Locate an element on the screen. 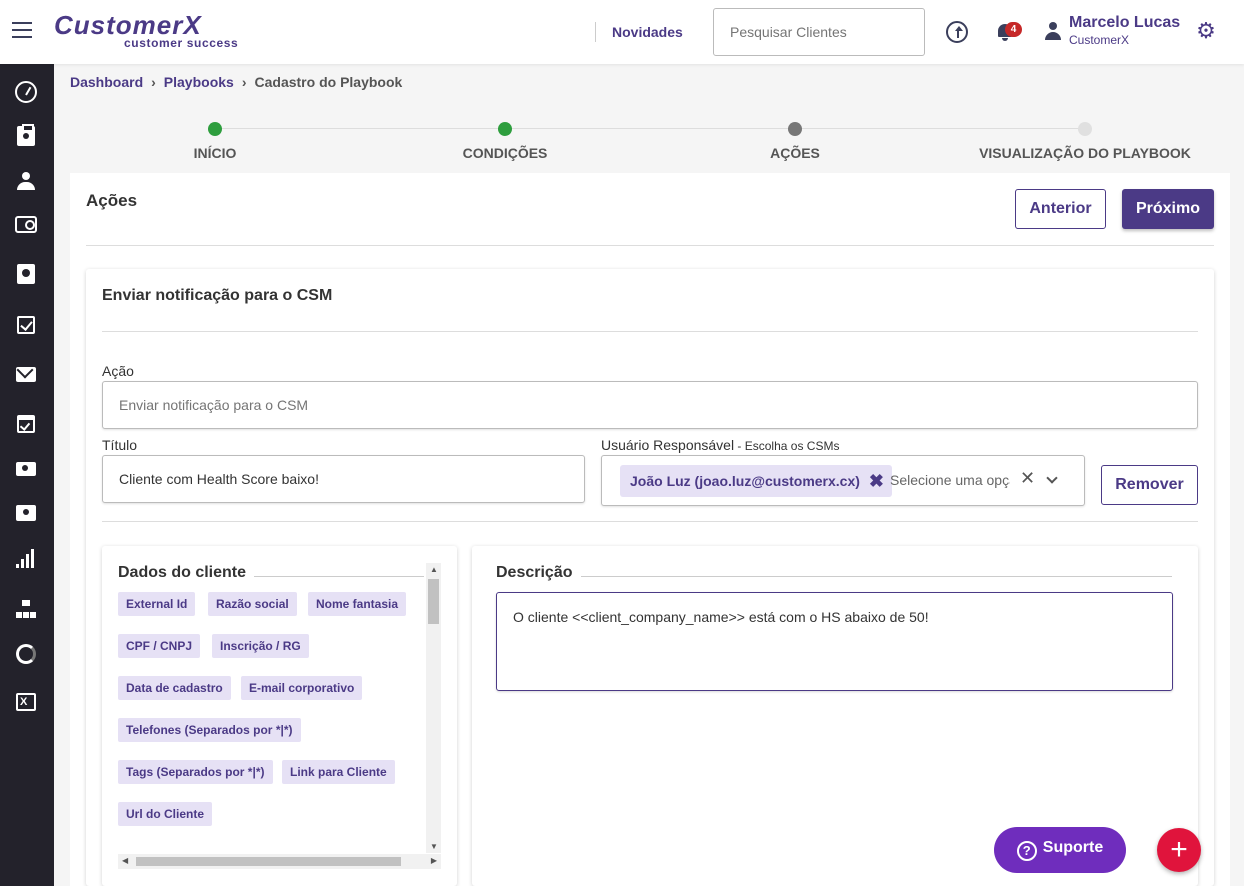 The height and width of the screenshot is (886, 1244). badge-icon is located at coordinates (26, 274).